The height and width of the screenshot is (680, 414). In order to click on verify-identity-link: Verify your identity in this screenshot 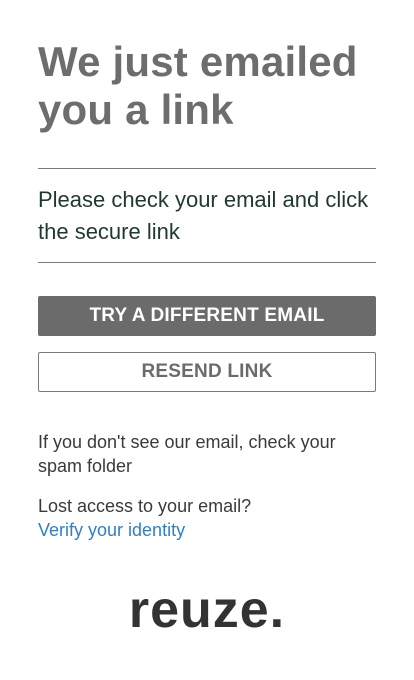, I will do `click(111, 530)`.